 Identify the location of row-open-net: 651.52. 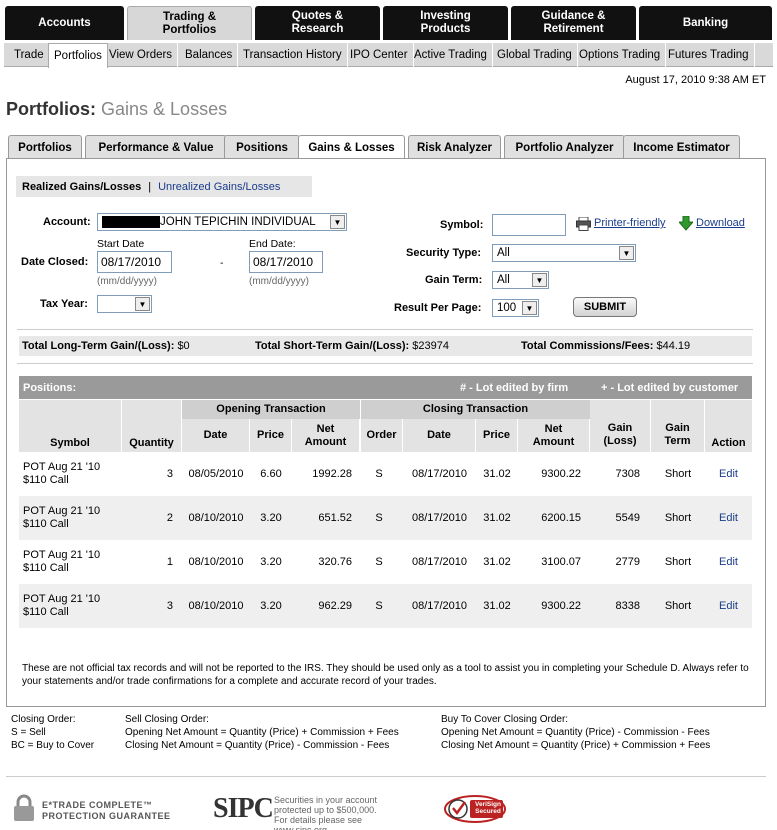
(335, 518).